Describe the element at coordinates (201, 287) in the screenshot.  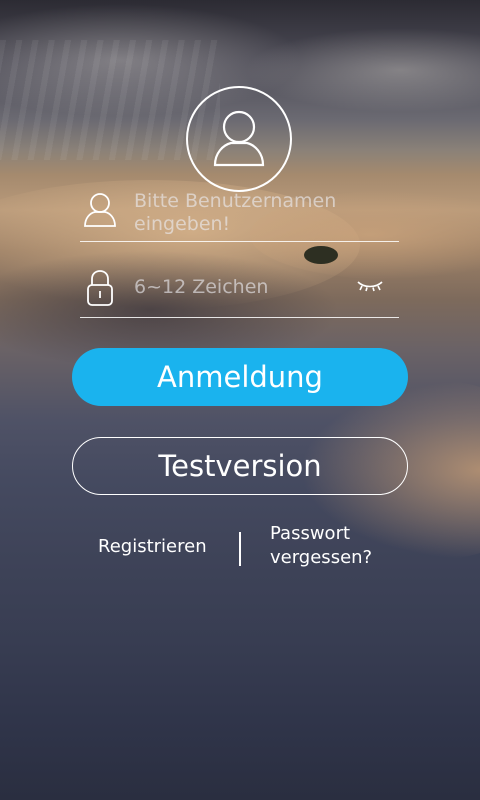
I see `password-input: 6~12 Zeichen` at that location.